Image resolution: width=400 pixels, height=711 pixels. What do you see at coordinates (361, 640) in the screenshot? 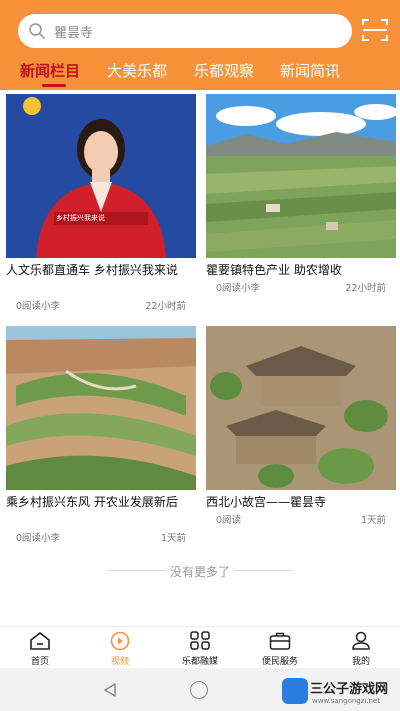
I see `user-icon` at bounding box center [361, 640].